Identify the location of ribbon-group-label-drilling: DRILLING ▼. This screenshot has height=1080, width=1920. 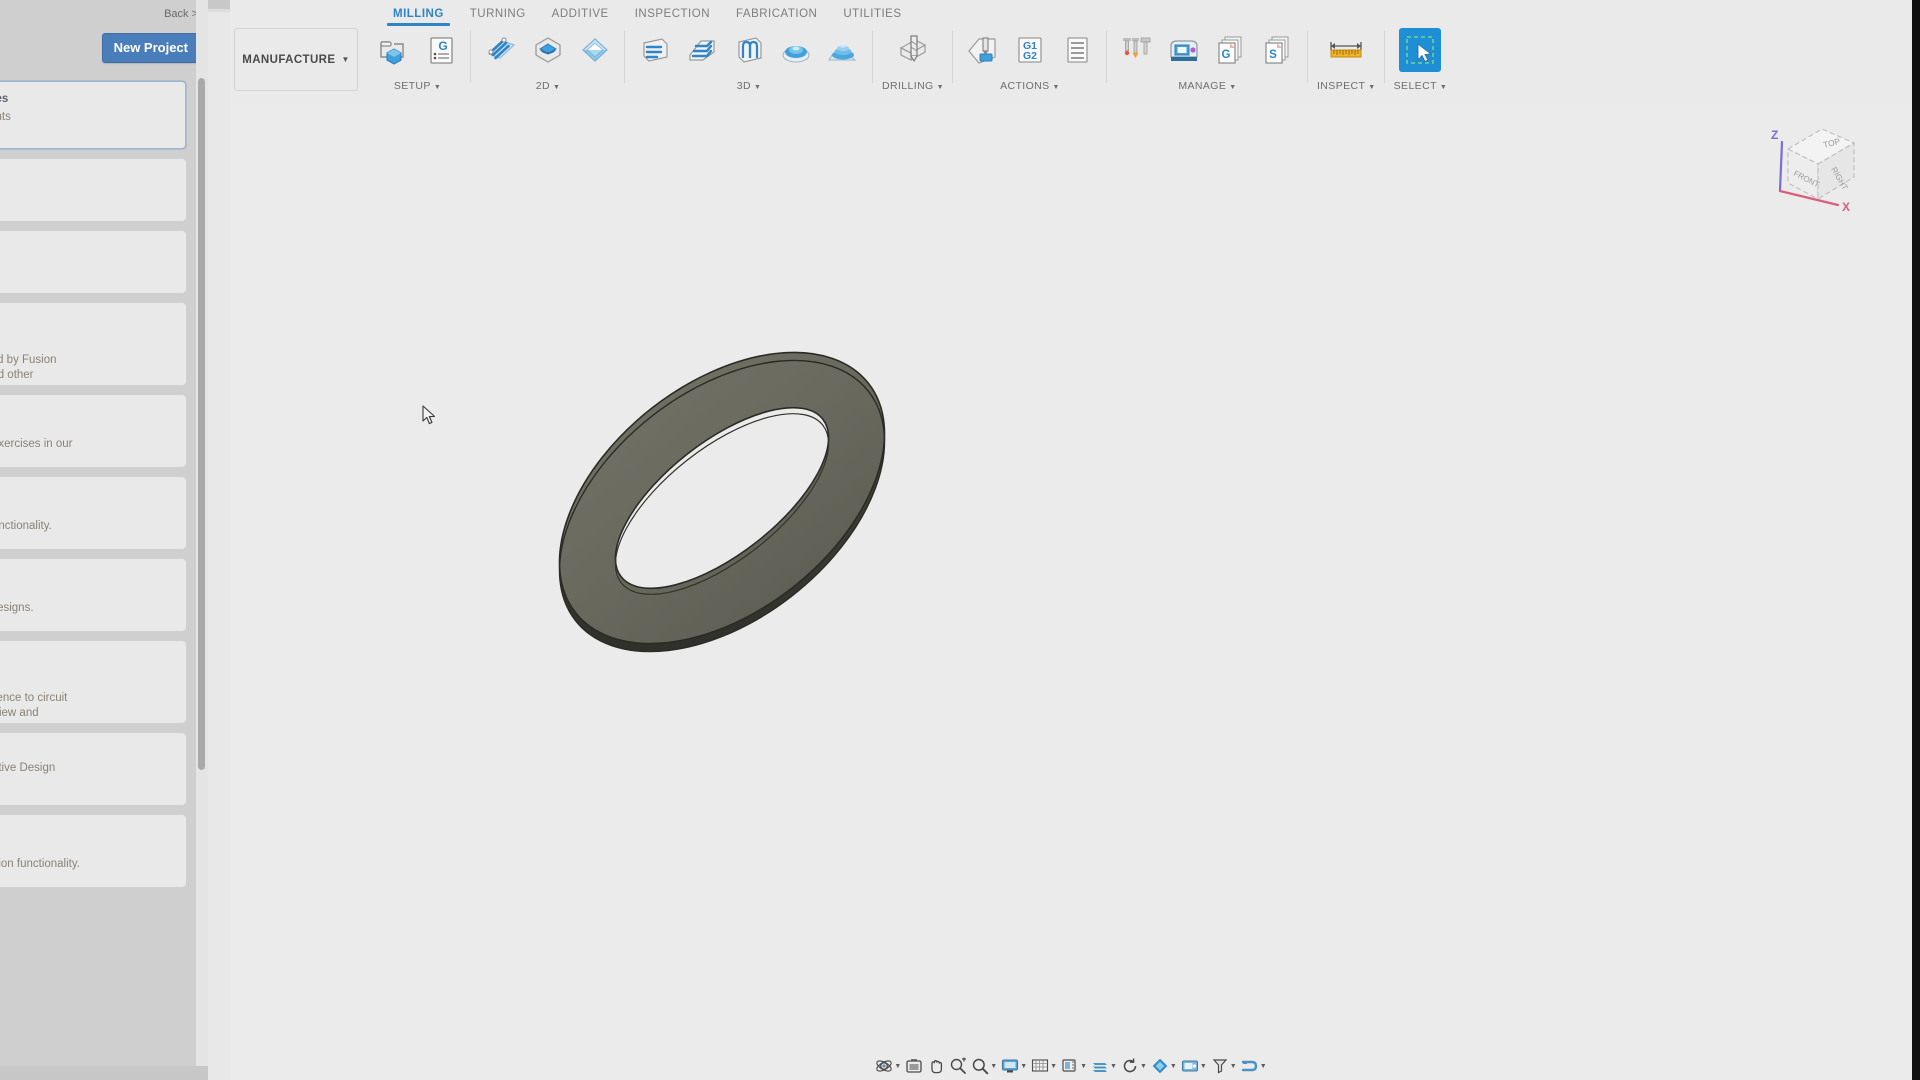
(913, 86).